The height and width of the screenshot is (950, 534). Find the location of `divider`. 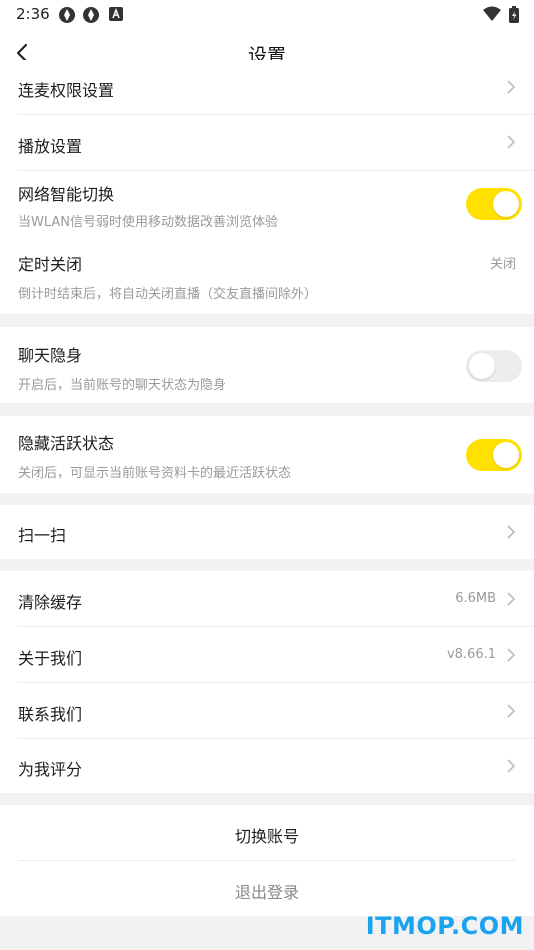

divider is located at coordinates (267, 860).